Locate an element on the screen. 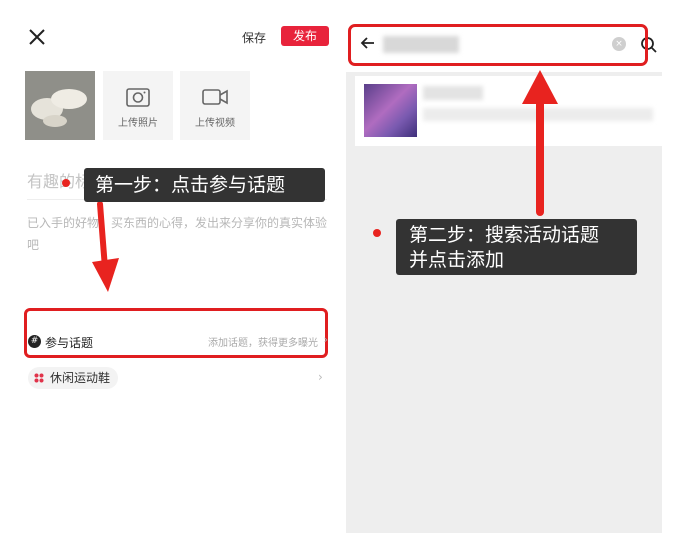  arrow-to-search-head is located at coordinates (540, 87).